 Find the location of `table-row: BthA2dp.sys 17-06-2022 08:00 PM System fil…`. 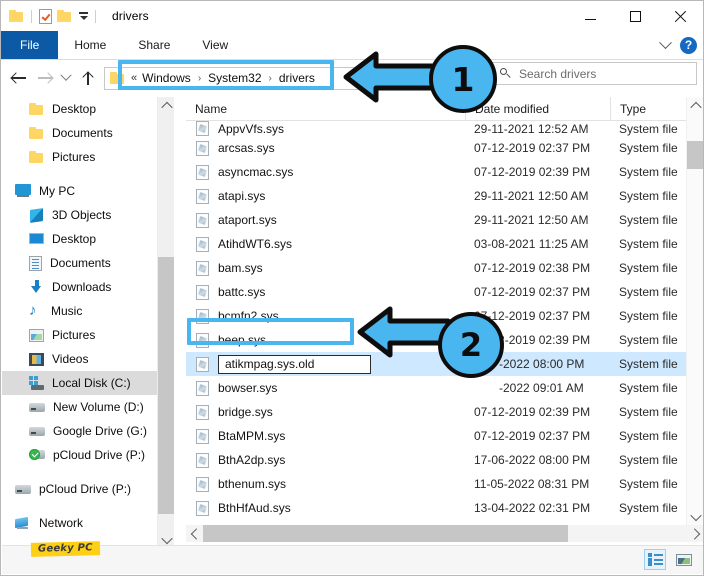

table-row: BthA2dp.sys 17-06-2022 08:00 PM System fil… is located at coordinates (444, 460).